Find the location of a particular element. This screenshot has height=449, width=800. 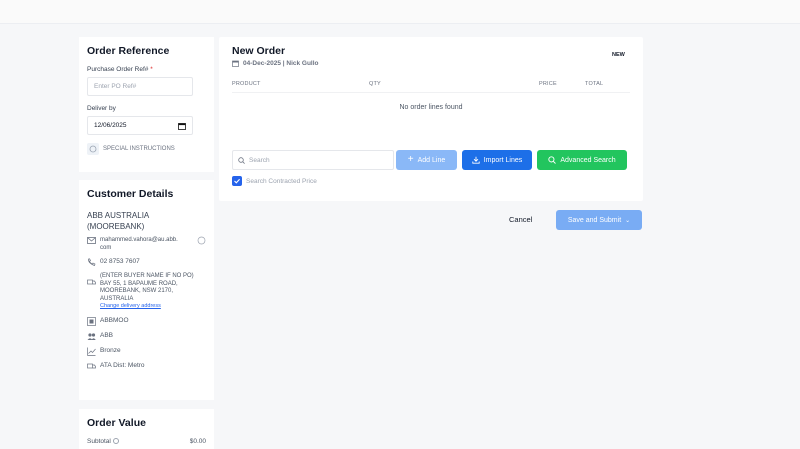

deliver-date-value: 12/06/2025 is located at coordinates (110, 125).